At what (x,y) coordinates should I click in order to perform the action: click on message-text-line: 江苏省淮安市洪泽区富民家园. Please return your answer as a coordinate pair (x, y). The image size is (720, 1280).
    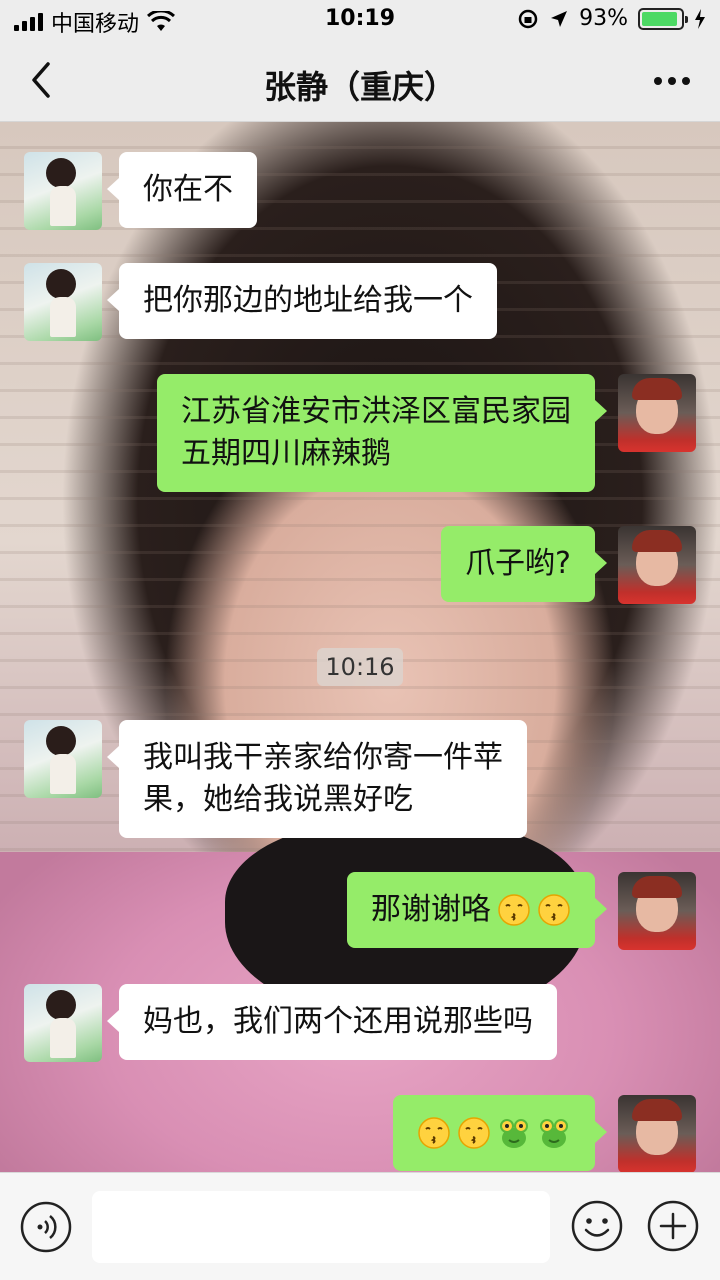
    Looking at the image, I should click on (376, 411).